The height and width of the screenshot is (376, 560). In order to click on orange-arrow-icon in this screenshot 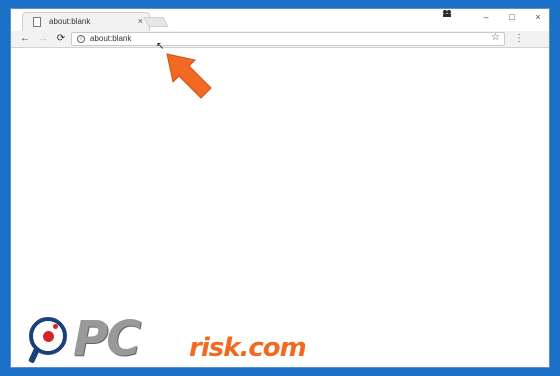, I will do `click(190, 77)`.